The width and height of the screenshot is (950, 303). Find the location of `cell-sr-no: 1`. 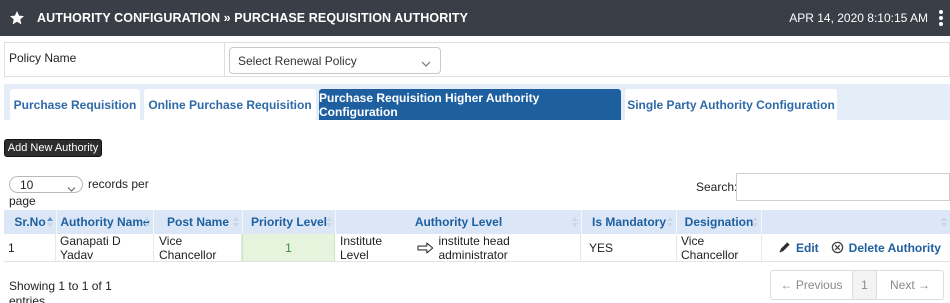

cell-sr-no: 1 is located at coordinates (30, 247).